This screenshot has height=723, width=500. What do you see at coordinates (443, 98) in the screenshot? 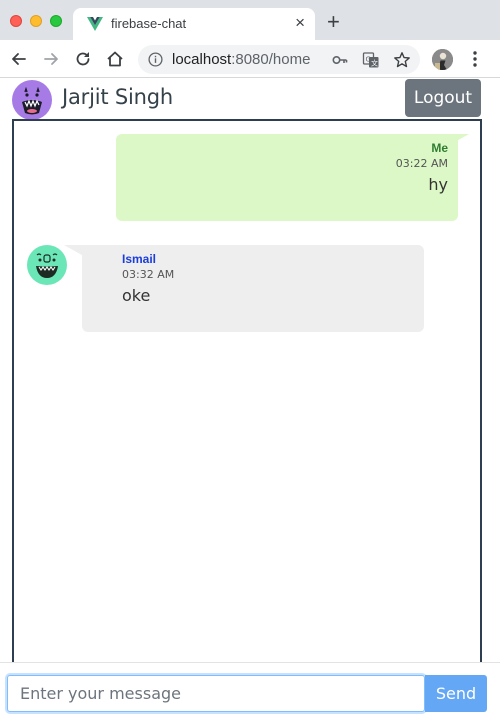
I see `logout-button: Logout` at bounding box center [443, 98].